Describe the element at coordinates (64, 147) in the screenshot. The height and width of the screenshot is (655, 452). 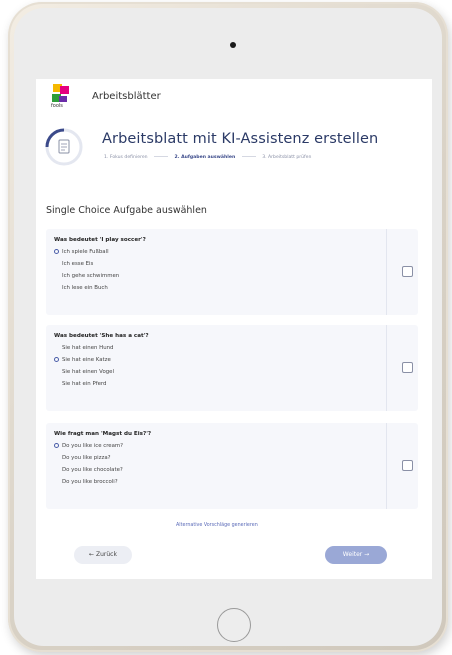
I see `document-progress-icon` at that location.